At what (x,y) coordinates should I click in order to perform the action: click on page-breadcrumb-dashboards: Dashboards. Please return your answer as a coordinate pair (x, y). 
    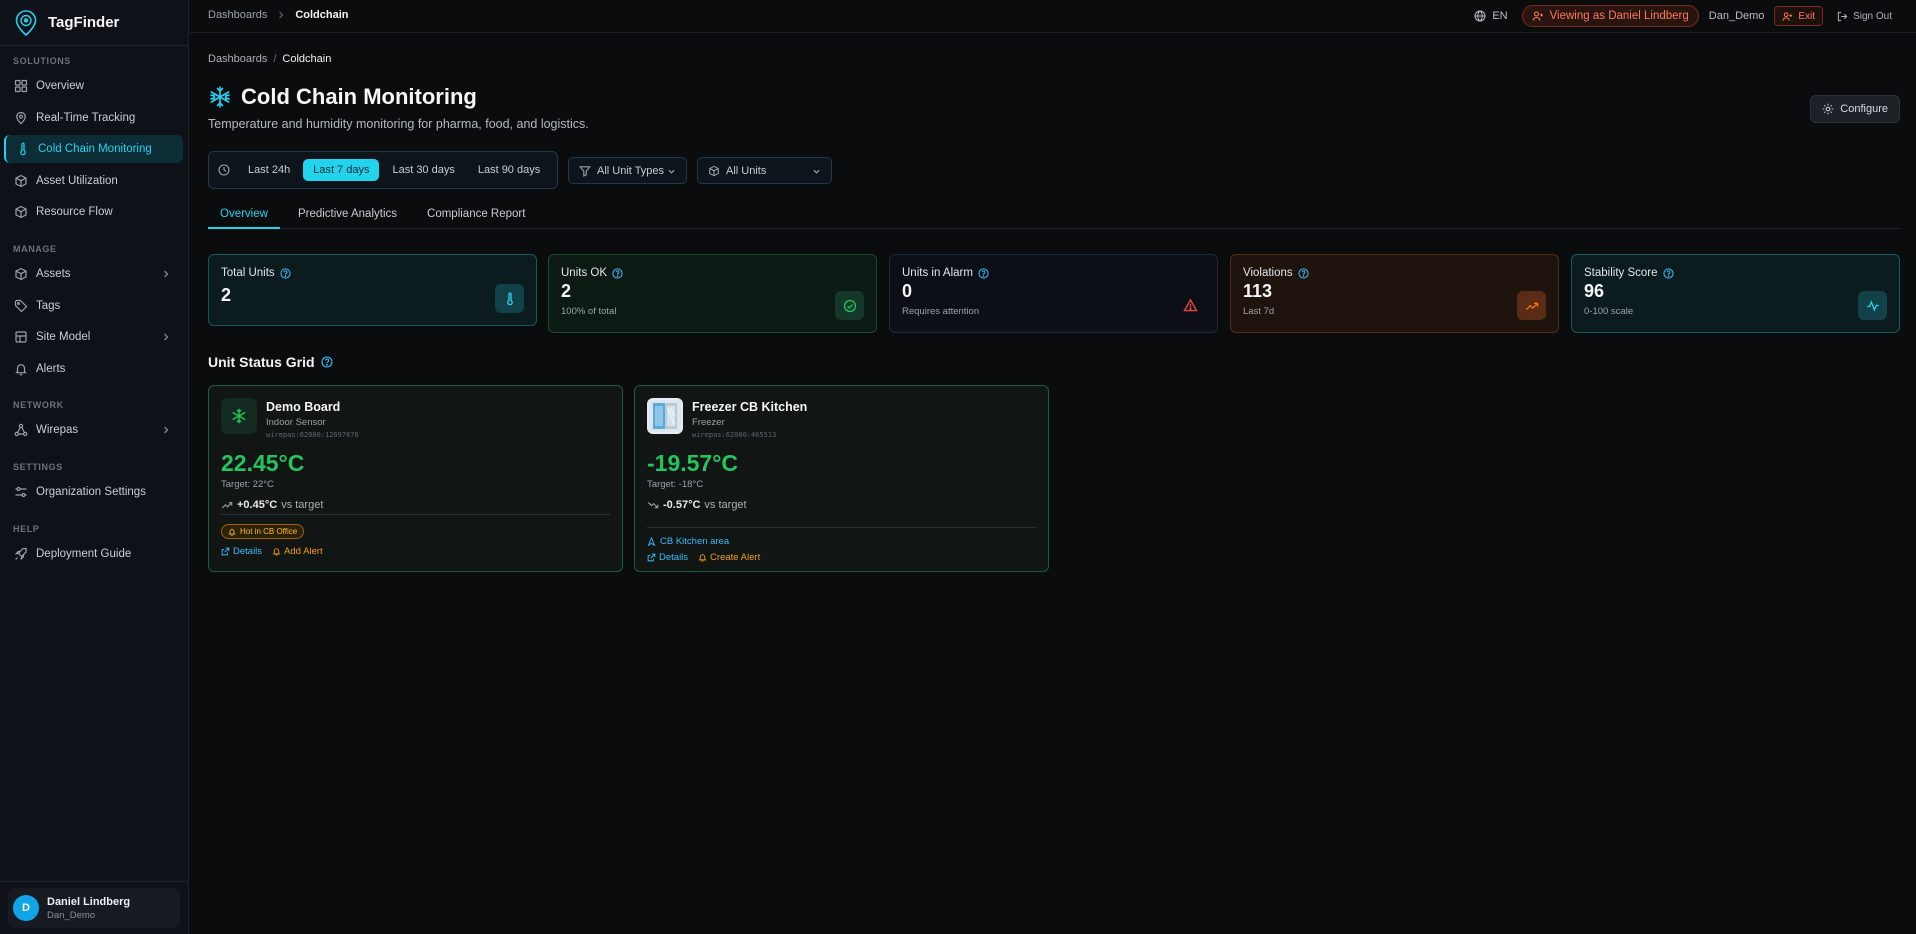
    Looking at the image, I should click on (237, 59).